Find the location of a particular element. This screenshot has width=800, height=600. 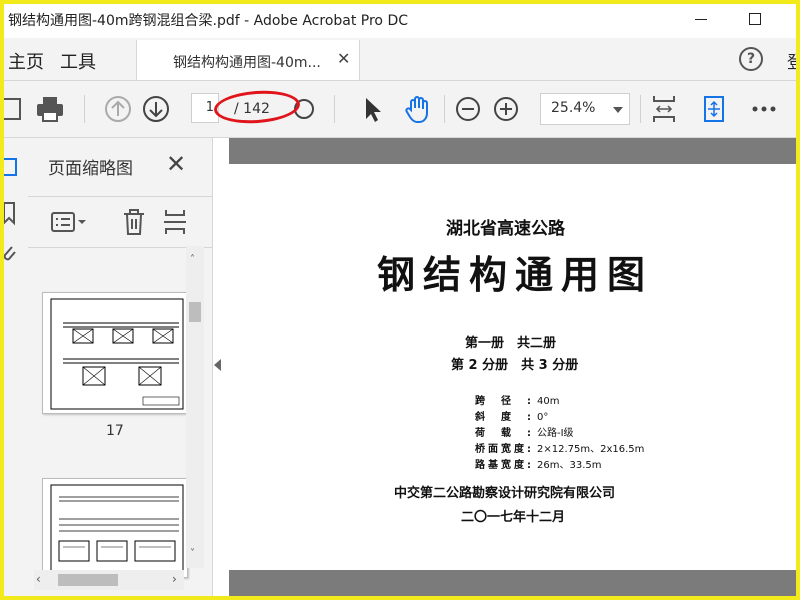

panel-title: 页面缩略图 is located at coordinates (90, 169).